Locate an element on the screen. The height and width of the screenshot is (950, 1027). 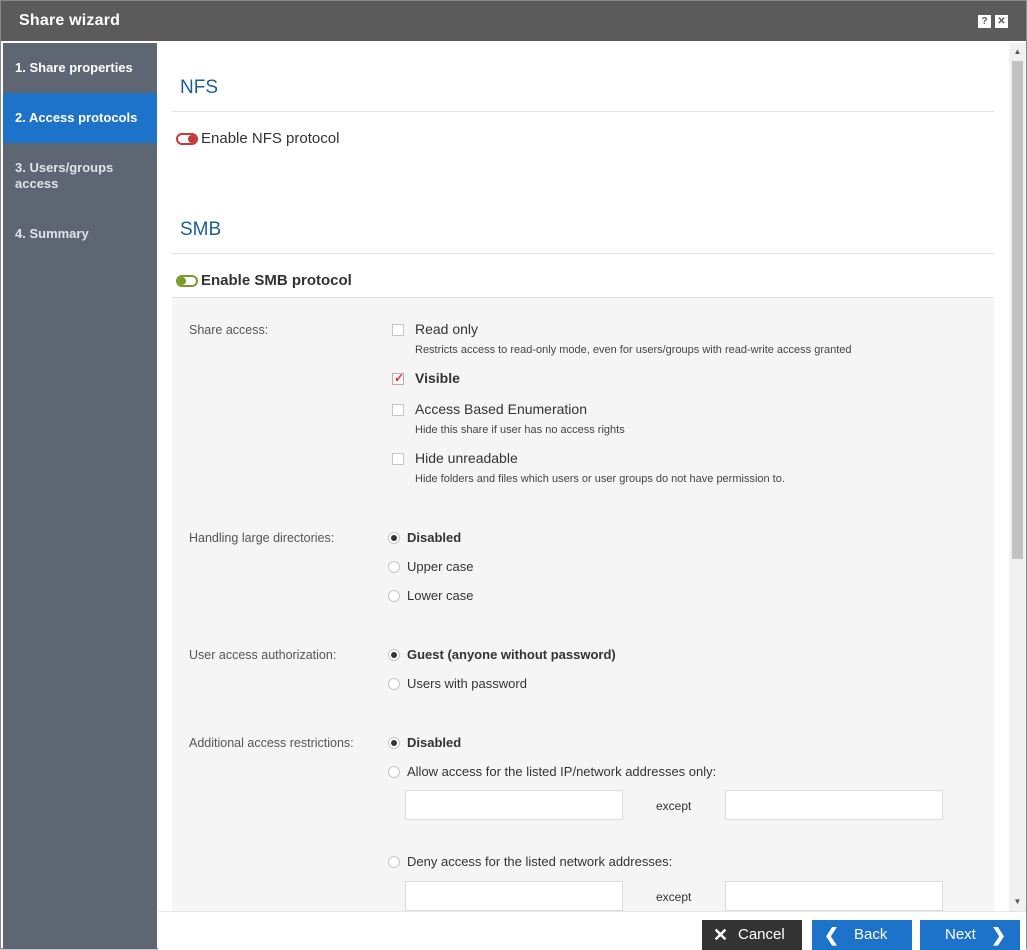
auth-guest-radio is located at coordinates (394, 655).